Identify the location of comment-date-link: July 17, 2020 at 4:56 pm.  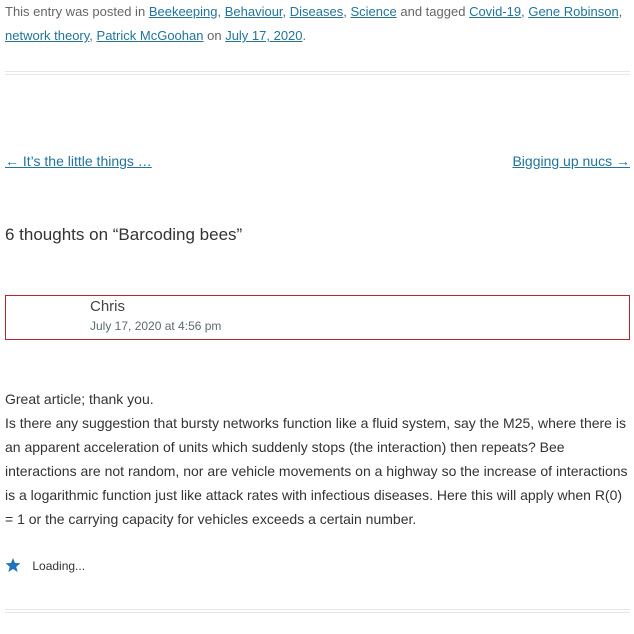
(155, 326).